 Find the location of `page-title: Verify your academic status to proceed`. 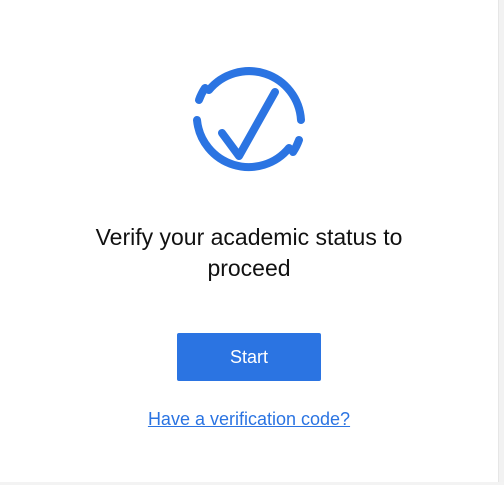

page-title: Verify your academic status to proceed is located at coordinates (249, 252).